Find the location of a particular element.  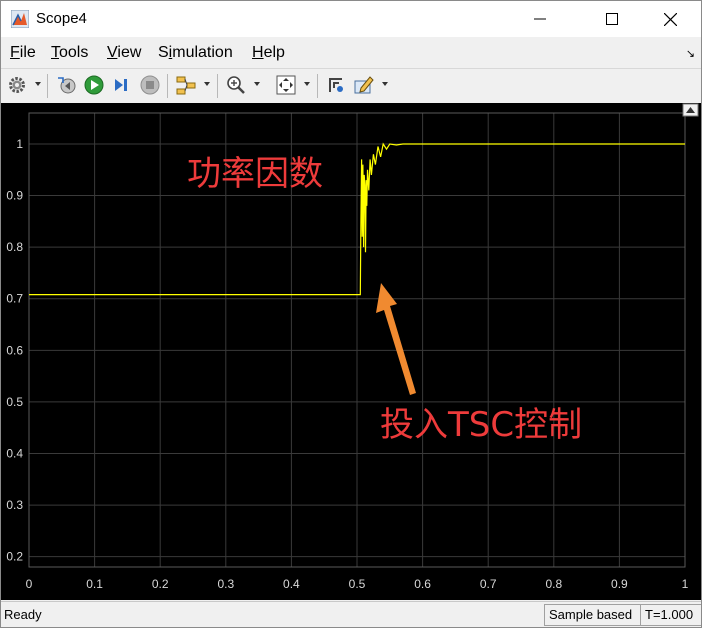

step-back-icon is located at coordinates (66, 85).